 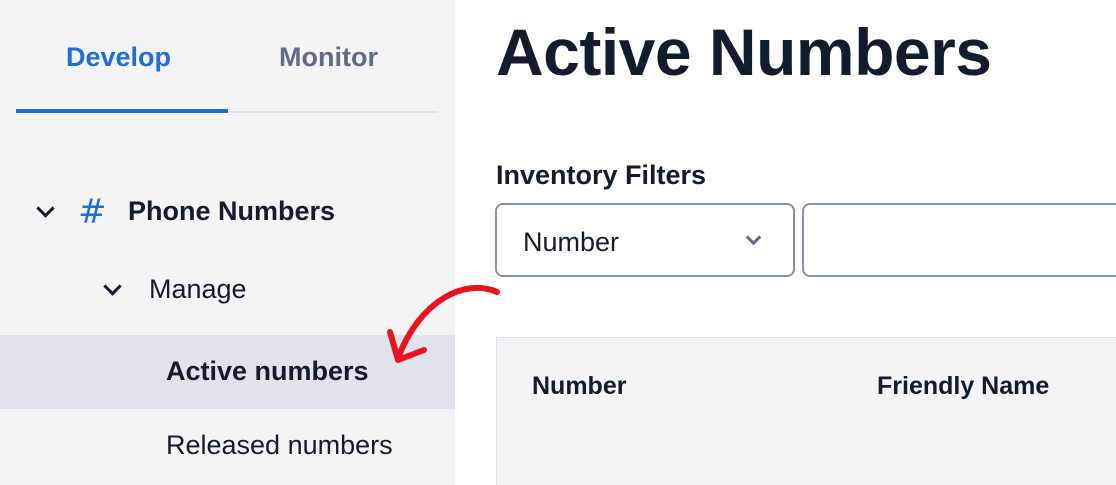 I want to click on active-tab-indicator, so click(x=122, y=111).